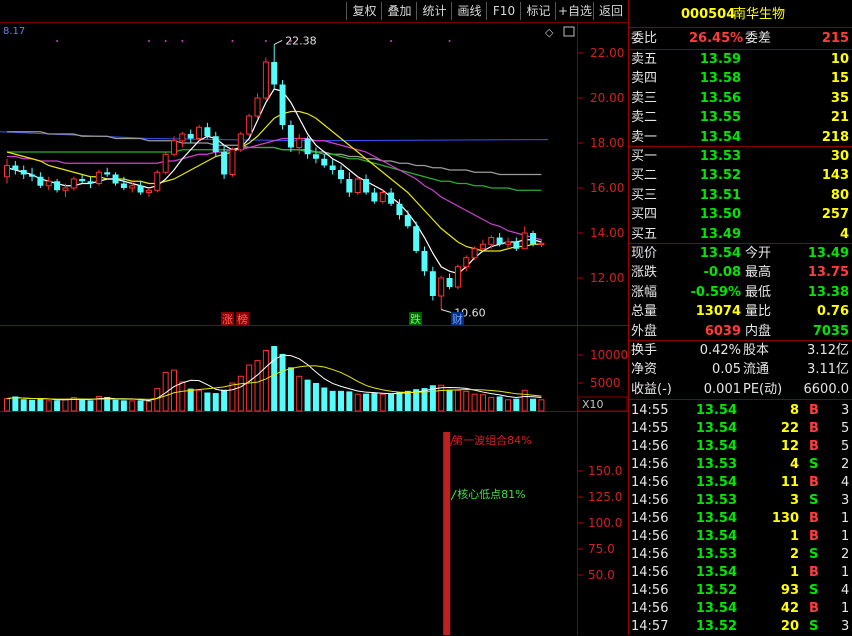  Describe the element at coordinates (740, 350) in the screenshot. I see `finance-row: 换手 0.42% 股本 3.12亿` at that location.